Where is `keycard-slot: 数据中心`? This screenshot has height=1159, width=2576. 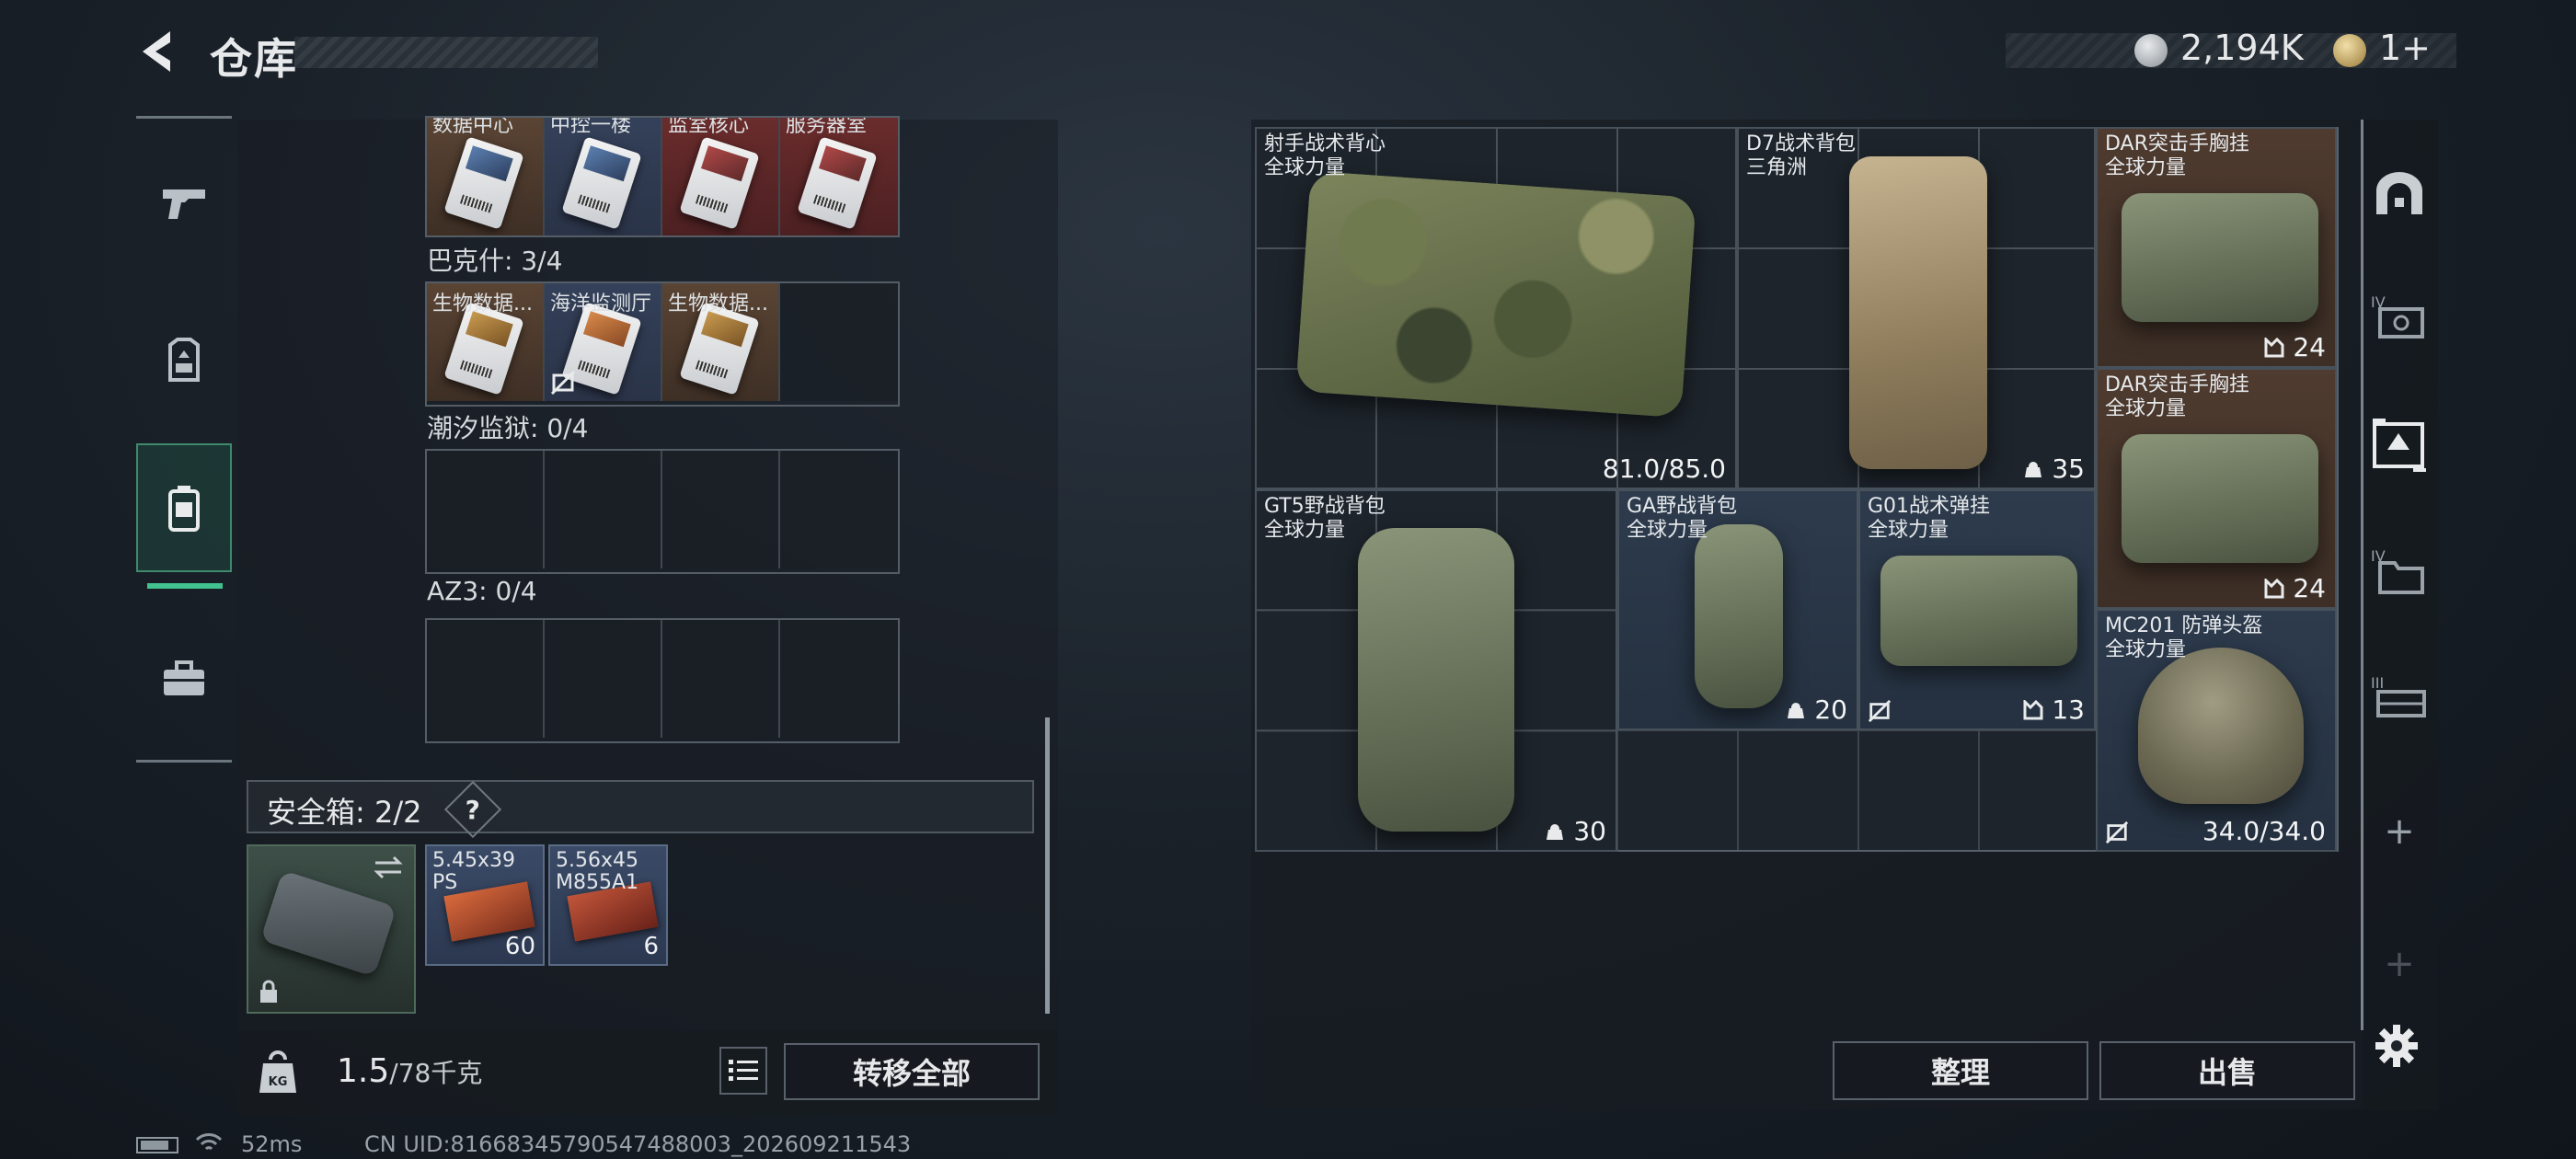
keycard-slot: 数据中心 is located at coordinates (486, 176).